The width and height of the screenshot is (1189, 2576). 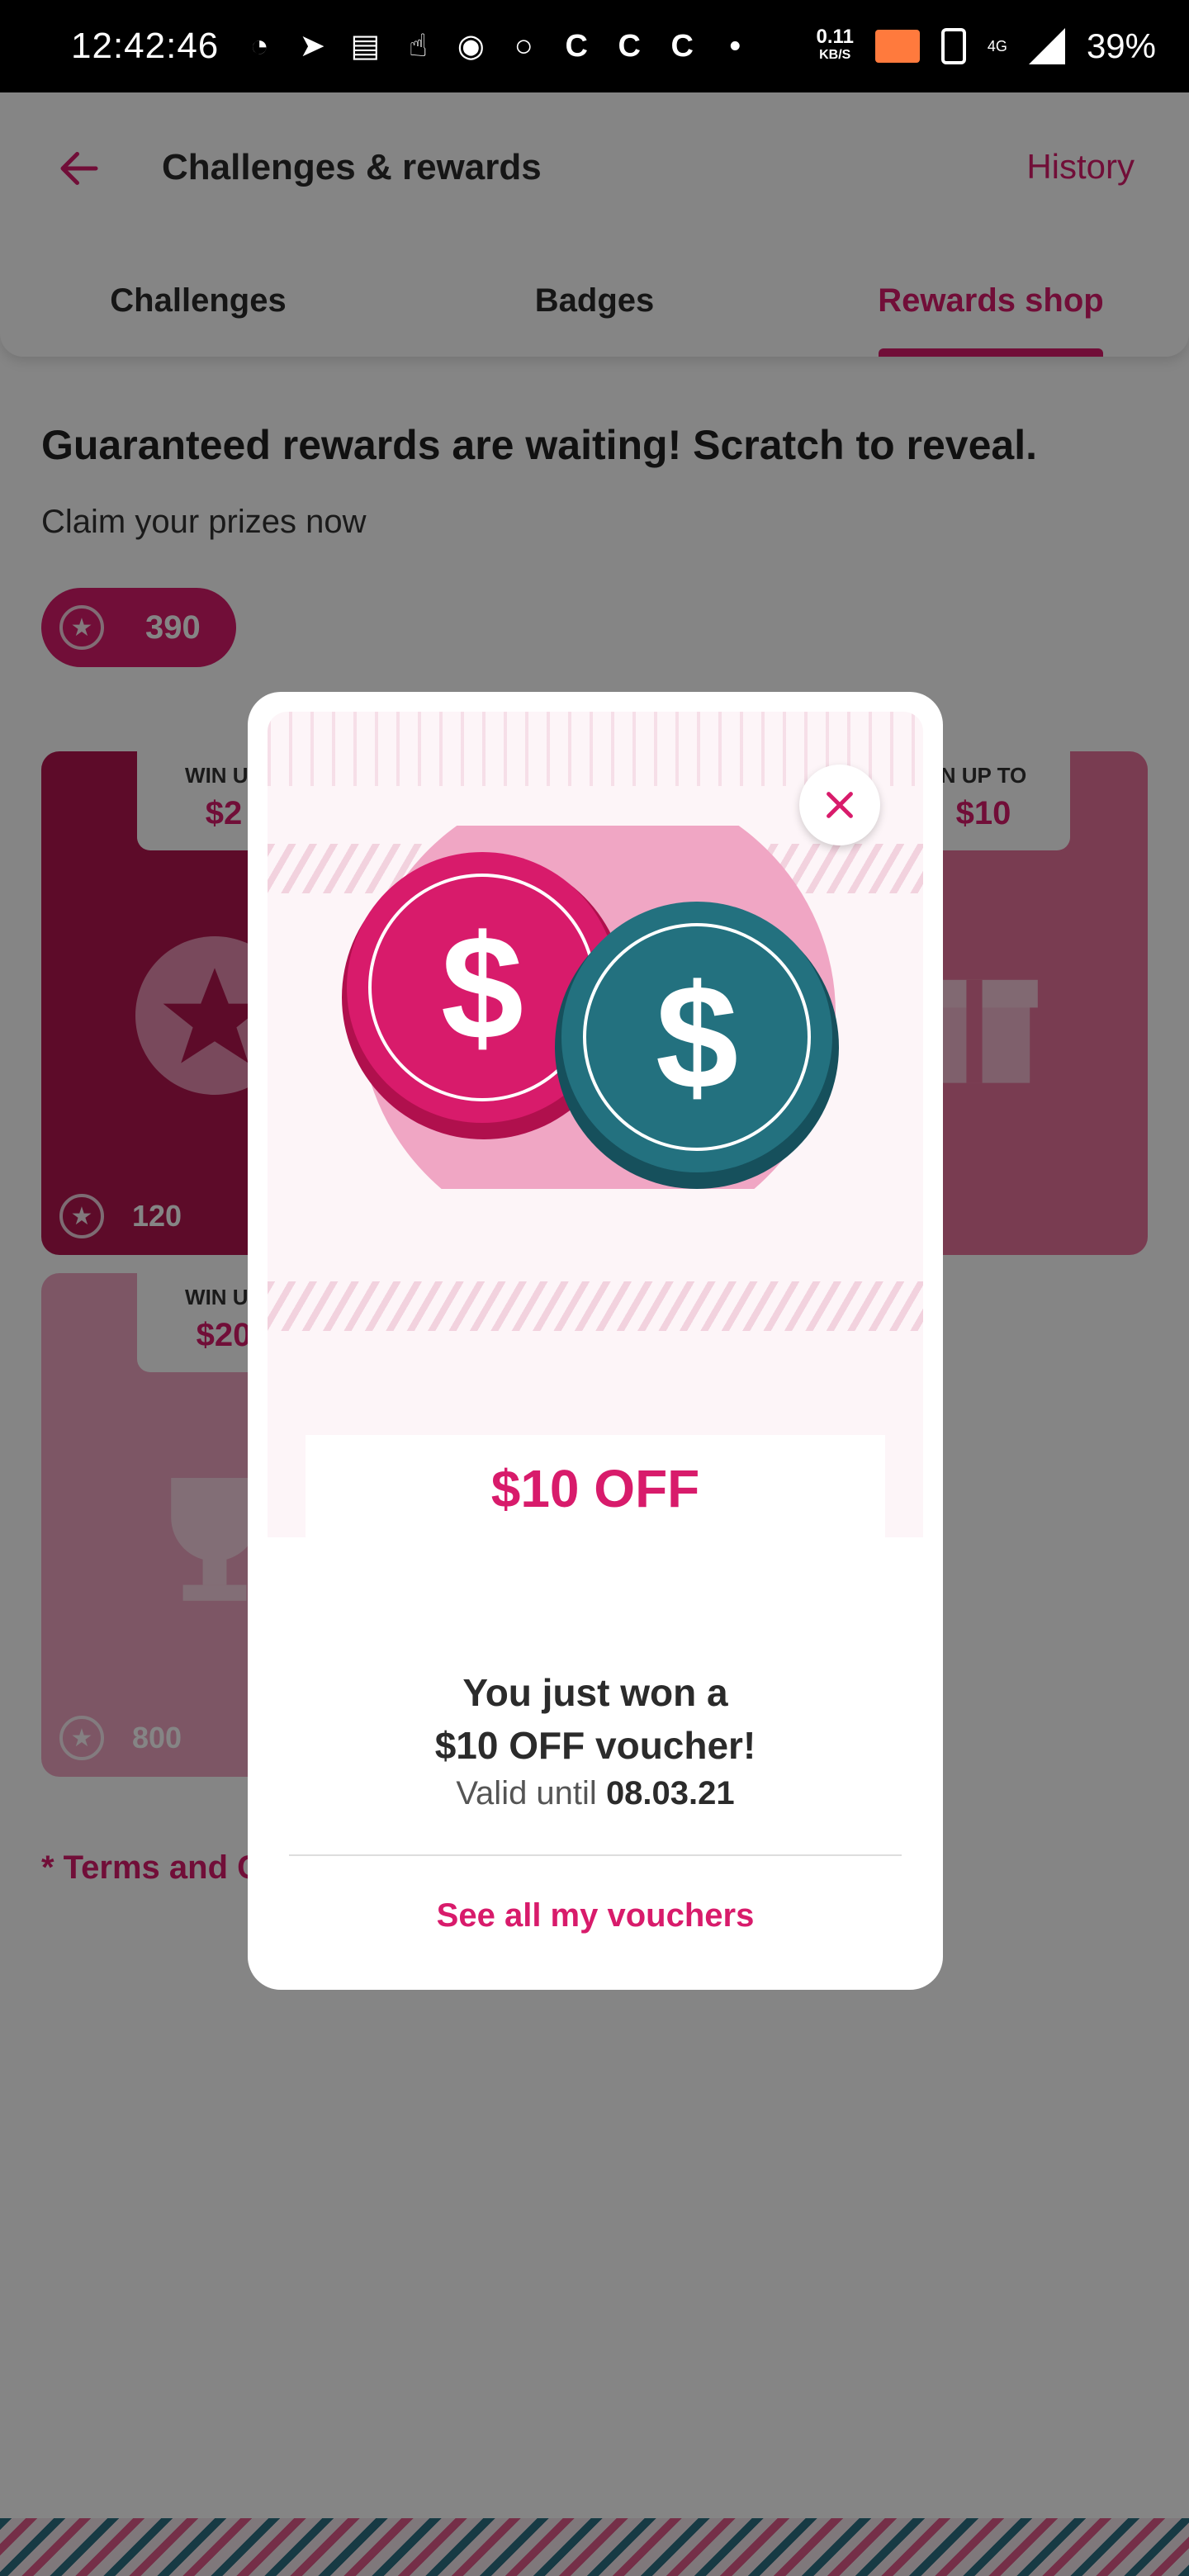 I want to click on offer-banner: $10 OFF, so click(x=595, y=1488).